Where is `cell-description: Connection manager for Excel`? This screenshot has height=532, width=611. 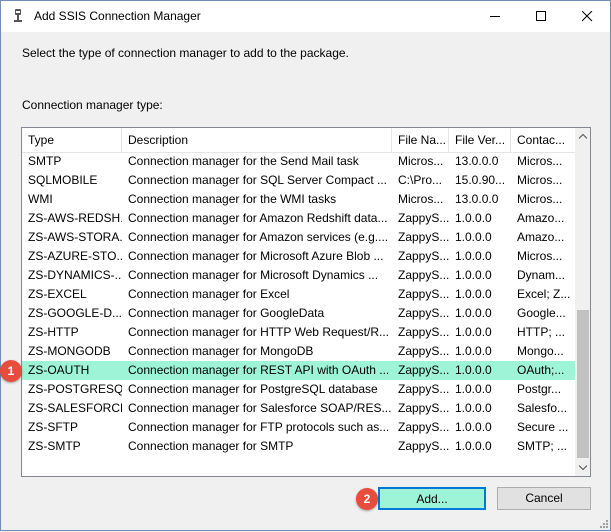 cell-description: Connection manager for Excel is located at coordinates (209, 294).